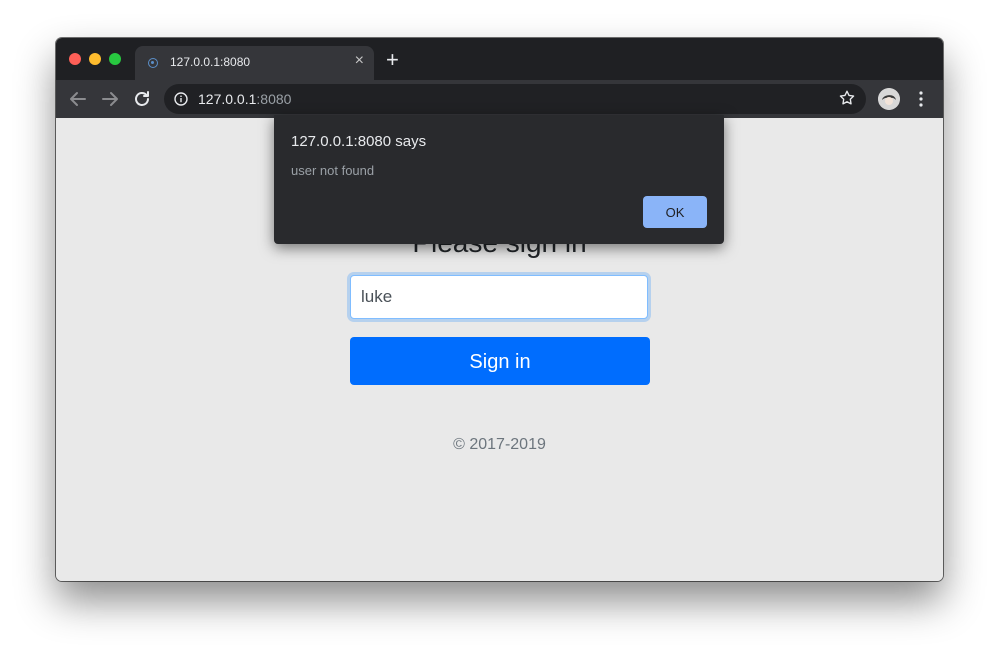  Describe the element at coordinates (210, 62) in the screenshot. I see `tab-title: 127.0.0.1:8080` at that location.